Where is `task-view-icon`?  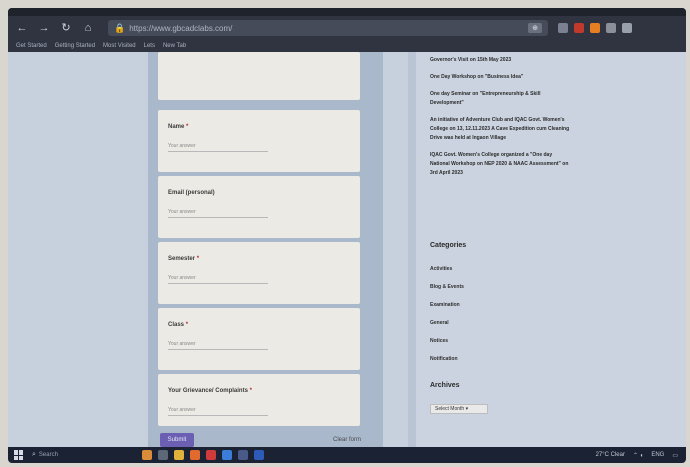
task-view-icon is located at coordinates (163, 455).